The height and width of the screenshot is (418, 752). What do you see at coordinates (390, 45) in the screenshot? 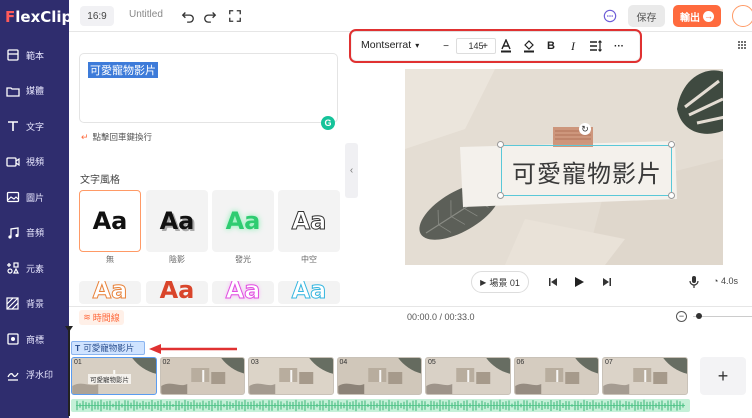
I see `font-select: Montserrat ▾` at bounding box center [390, 45].